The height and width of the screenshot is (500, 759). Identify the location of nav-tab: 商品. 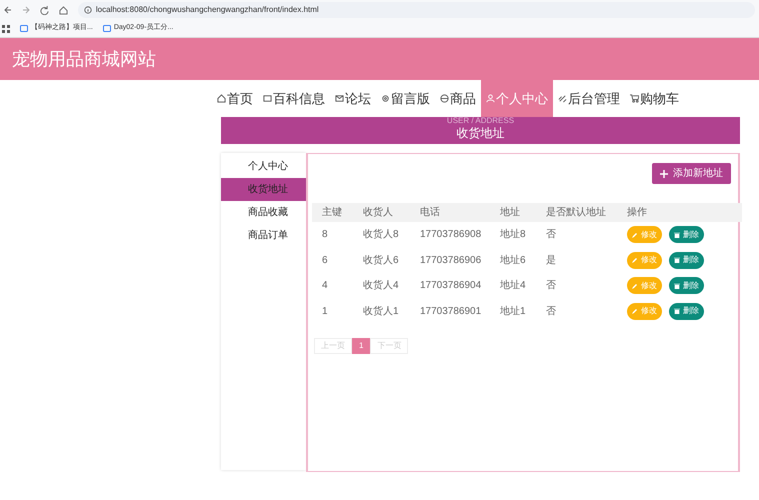
(458, 98).